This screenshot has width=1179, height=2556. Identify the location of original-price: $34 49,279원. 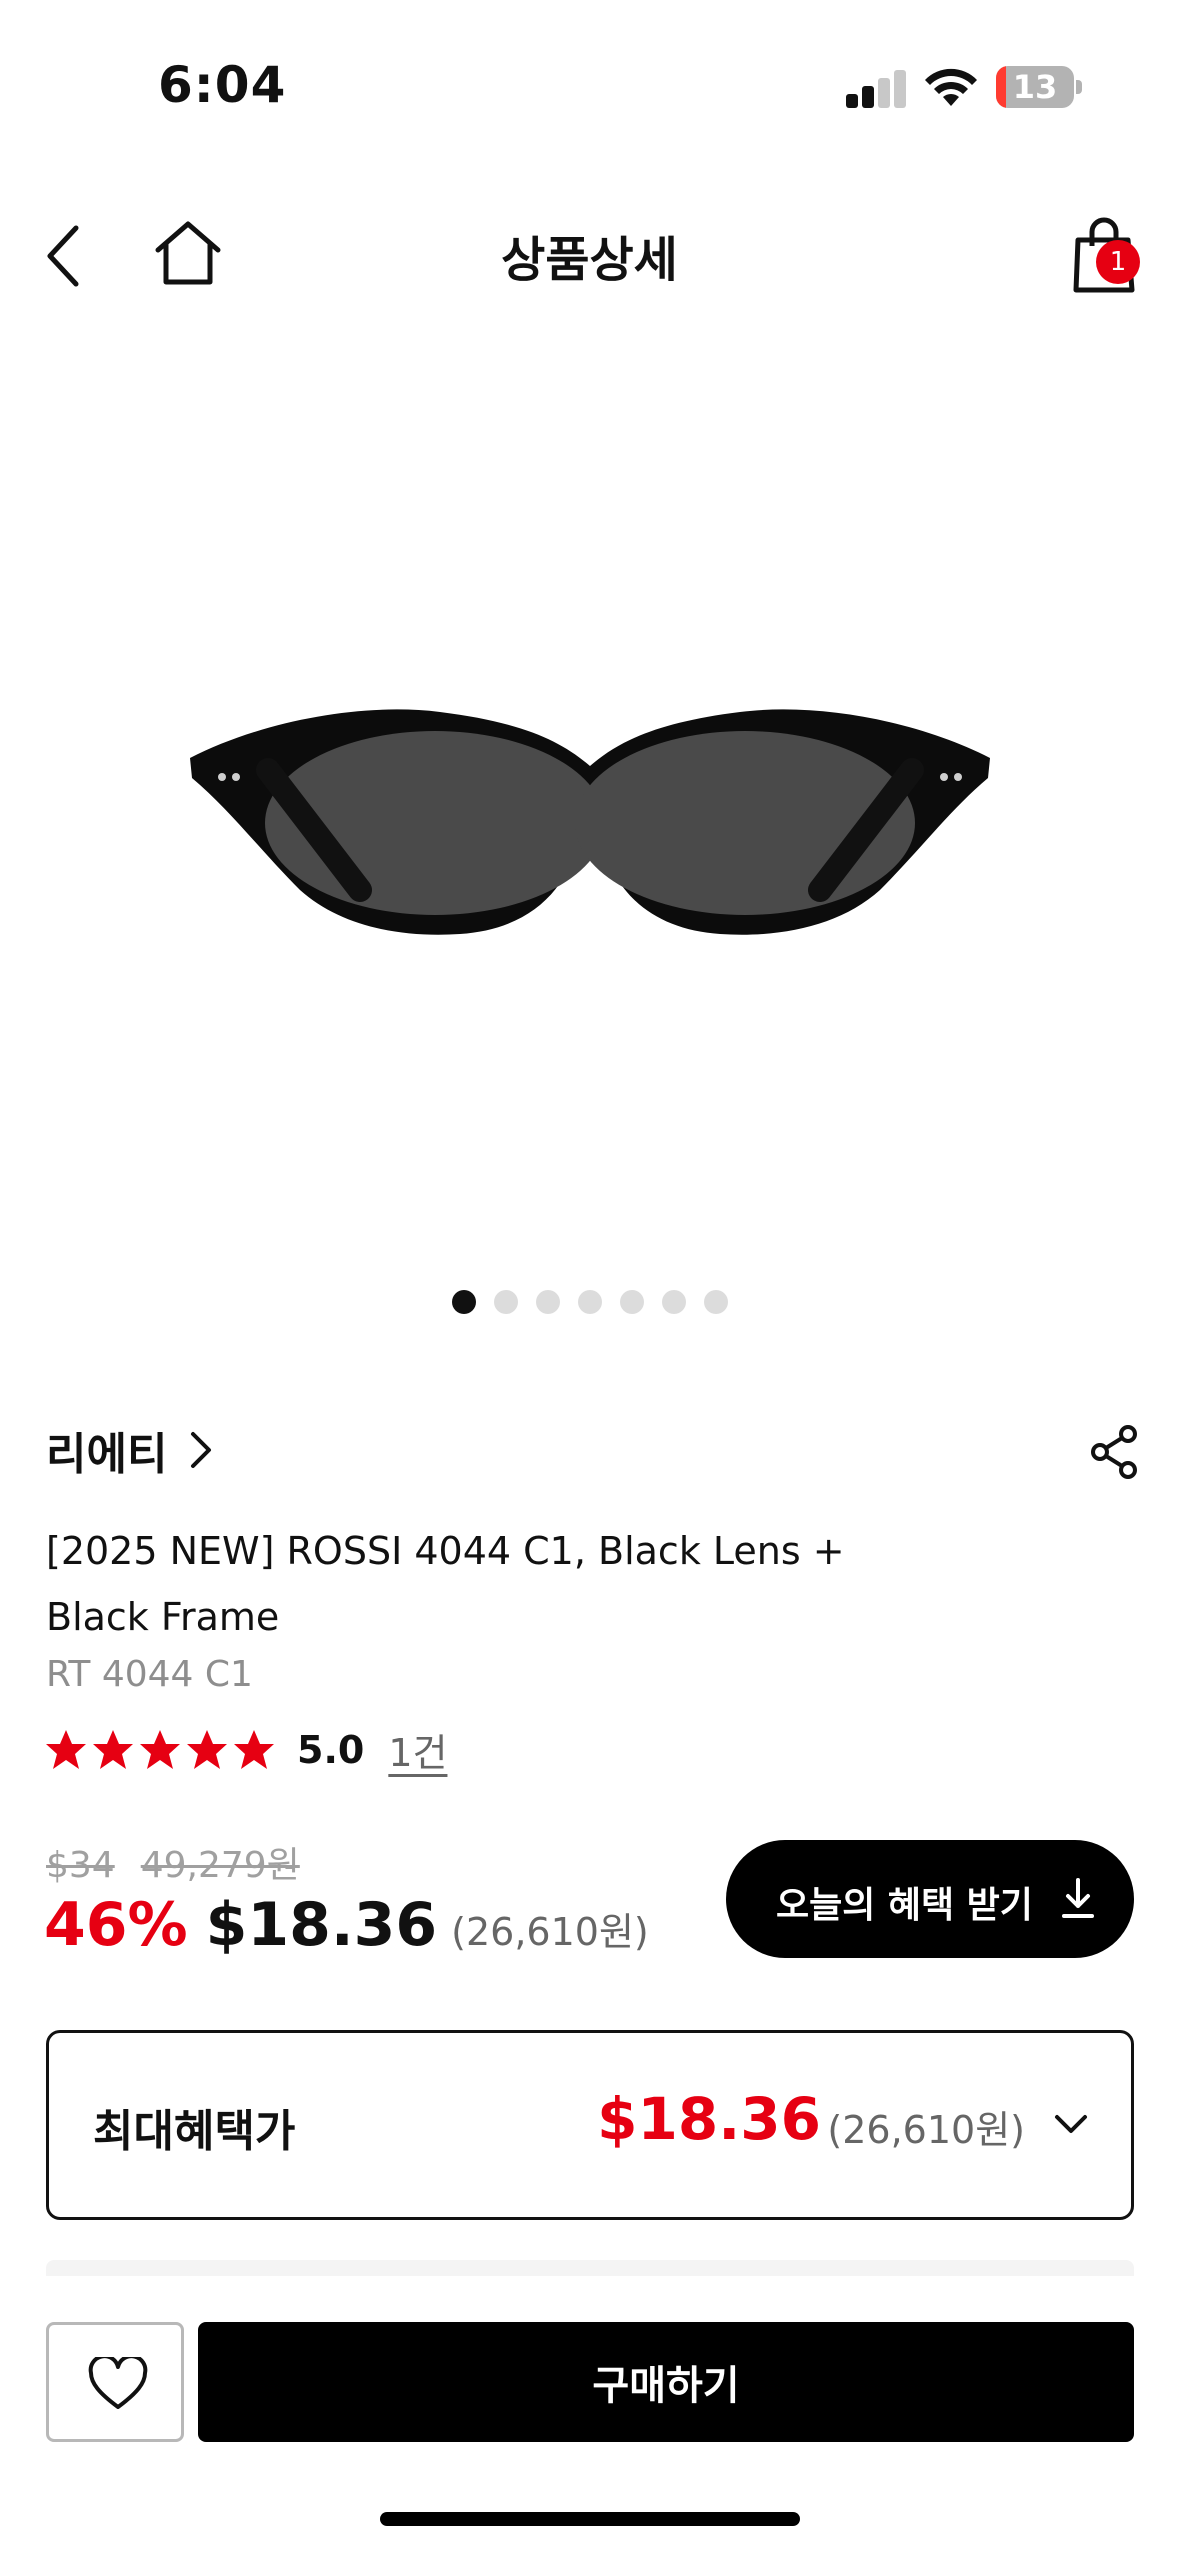
(186, 1862).